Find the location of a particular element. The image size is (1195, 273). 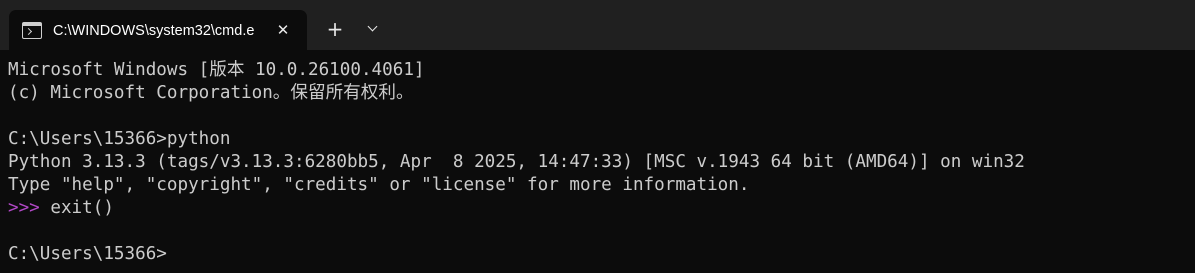

terminal-line: C:\Users\15366> is located at coordinates (87, 254).